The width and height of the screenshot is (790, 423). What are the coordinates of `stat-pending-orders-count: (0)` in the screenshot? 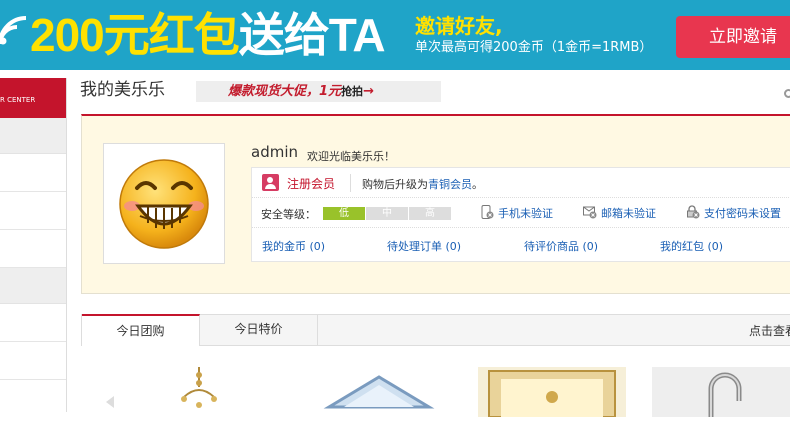 It's located at (453, 246).